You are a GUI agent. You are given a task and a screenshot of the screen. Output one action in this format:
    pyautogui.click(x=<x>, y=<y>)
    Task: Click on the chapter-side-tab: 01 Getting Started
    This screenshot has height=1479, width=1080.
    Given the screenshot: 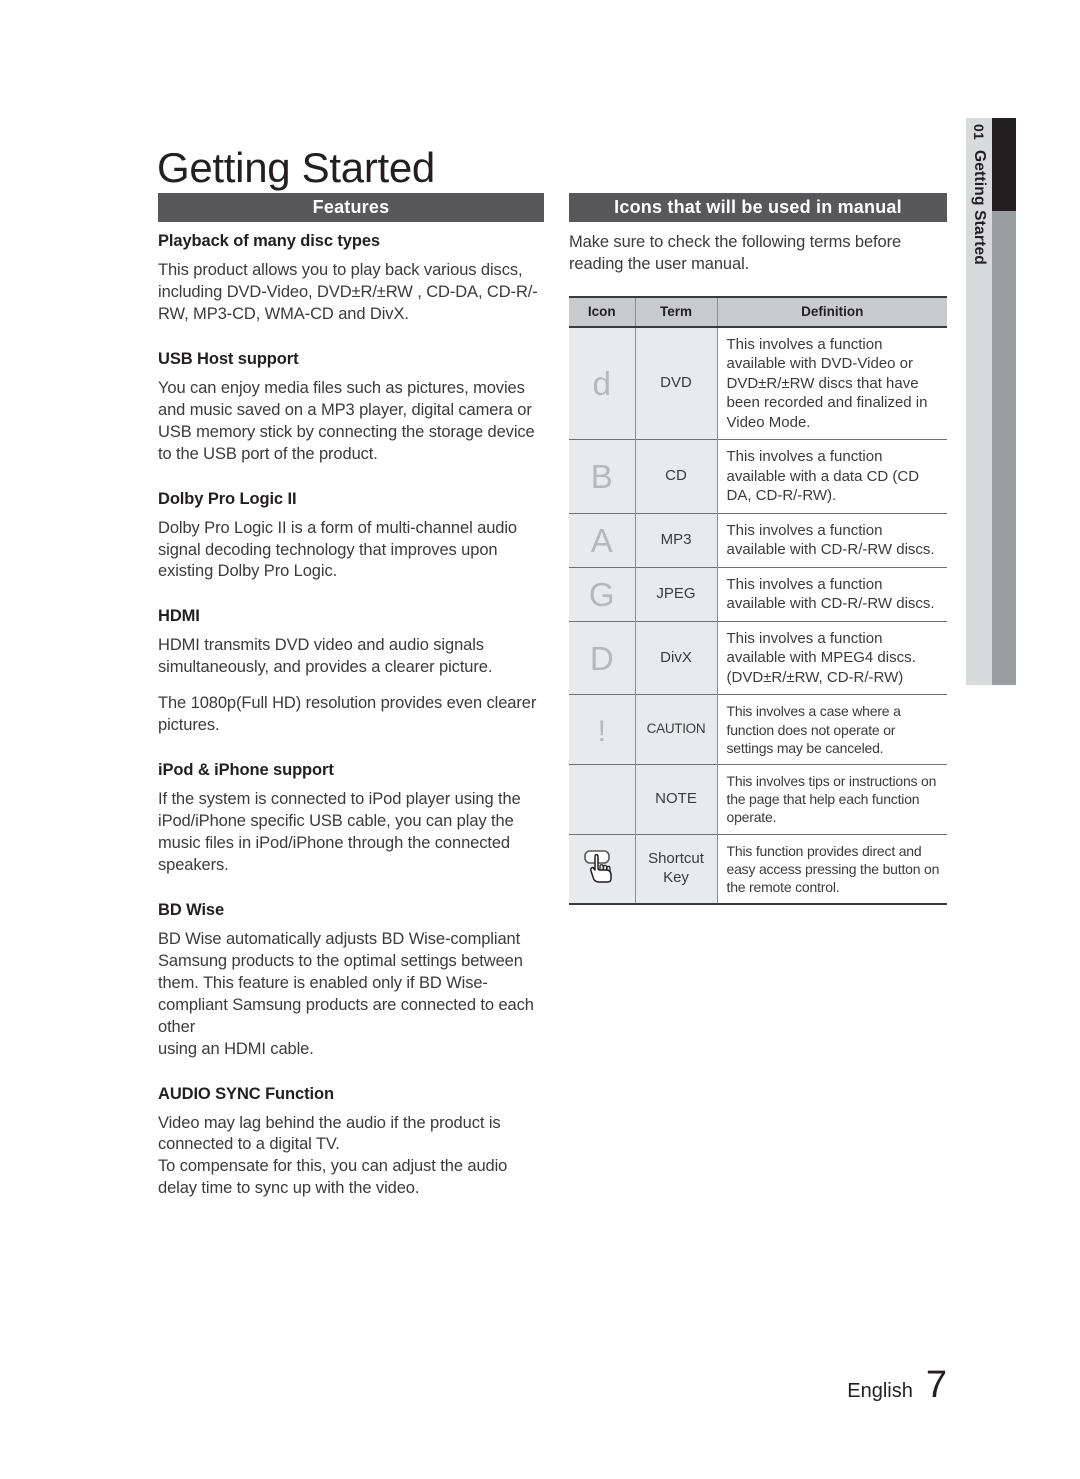 What is the action you would take?
    pyautogui.click(x=979, y=401)
    